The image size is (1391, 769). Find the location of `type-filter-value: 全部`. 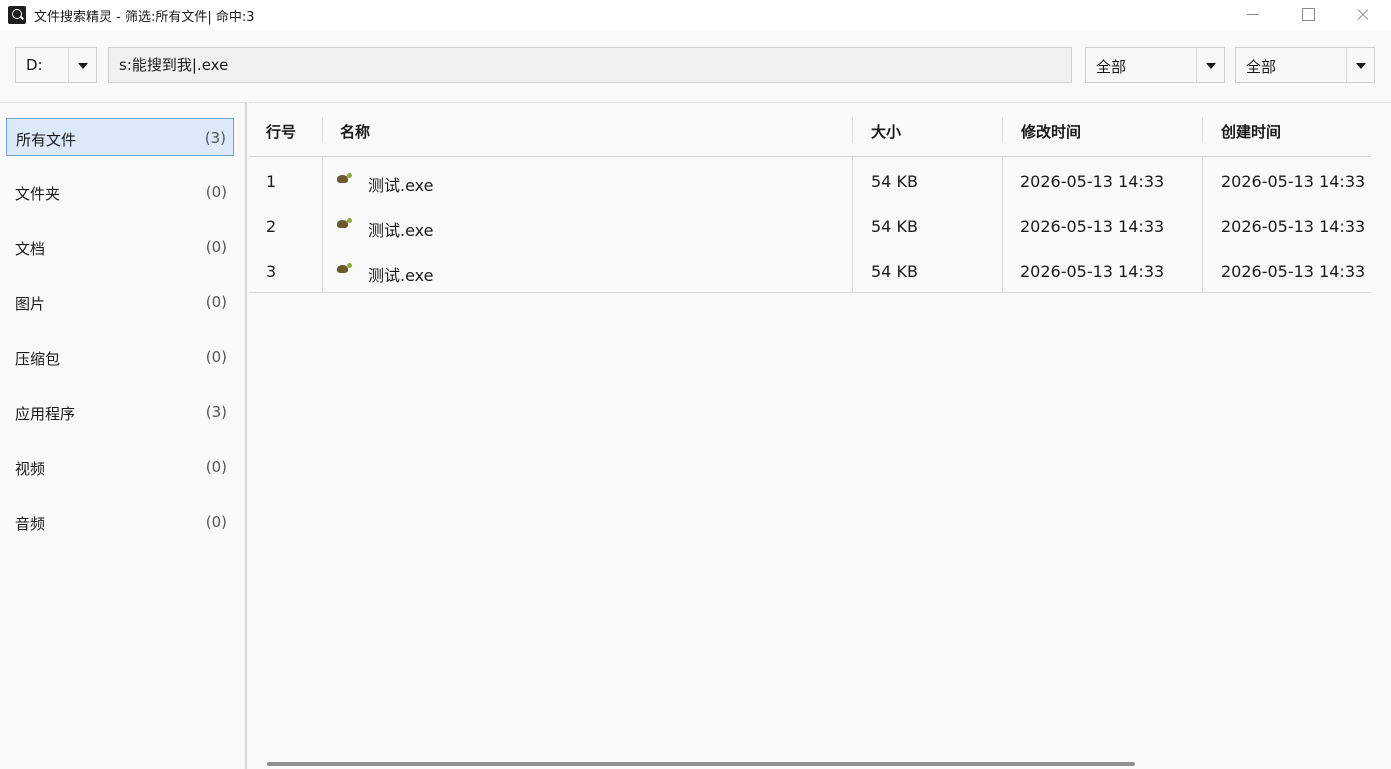

type-filter-value: 全部 is located at coordinates (1111, 67).